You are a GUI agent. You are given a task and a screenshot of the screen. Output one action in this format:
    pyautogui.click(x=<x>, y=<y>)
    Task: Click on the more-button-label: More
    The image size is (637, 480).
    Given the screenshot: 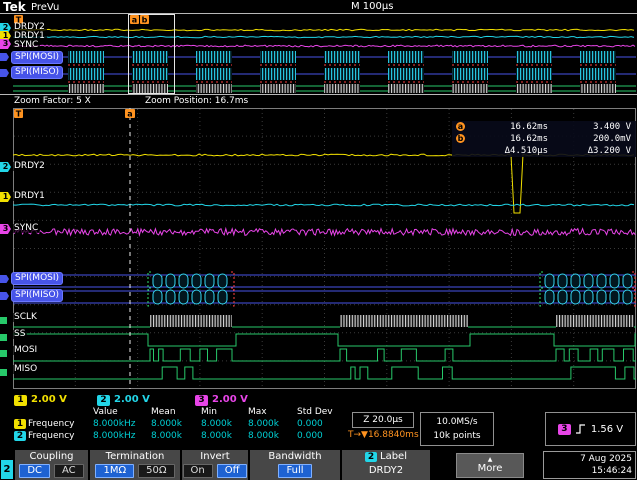 What is the action you would take?
    pyautogui.click(x=490, y=468)
    